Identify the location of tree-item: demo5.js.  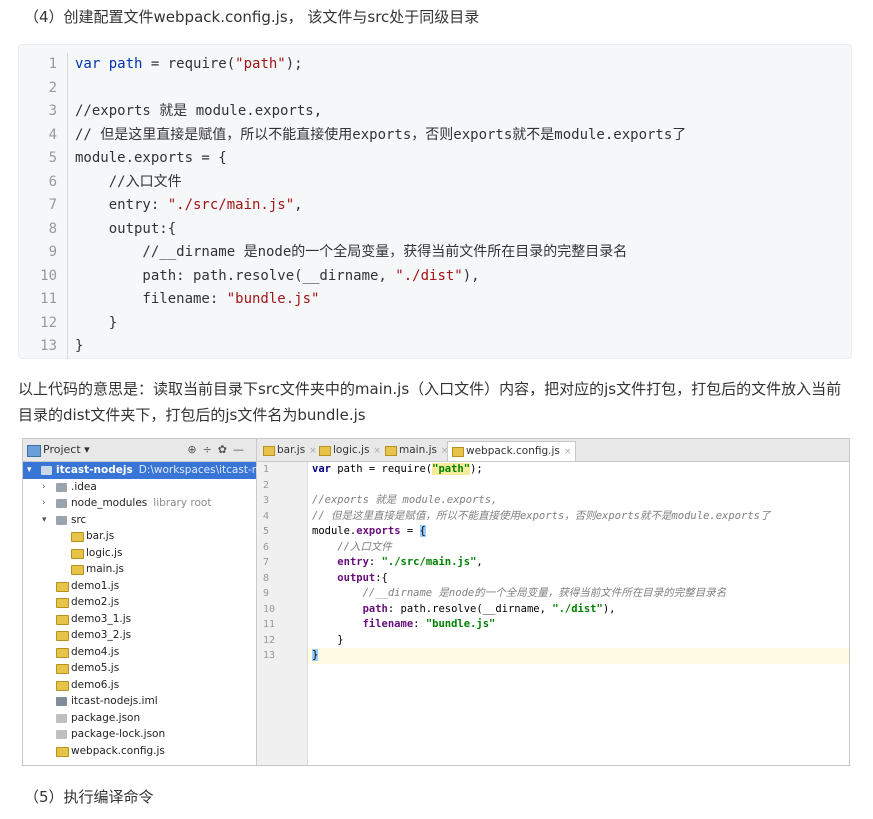
(139, 668).